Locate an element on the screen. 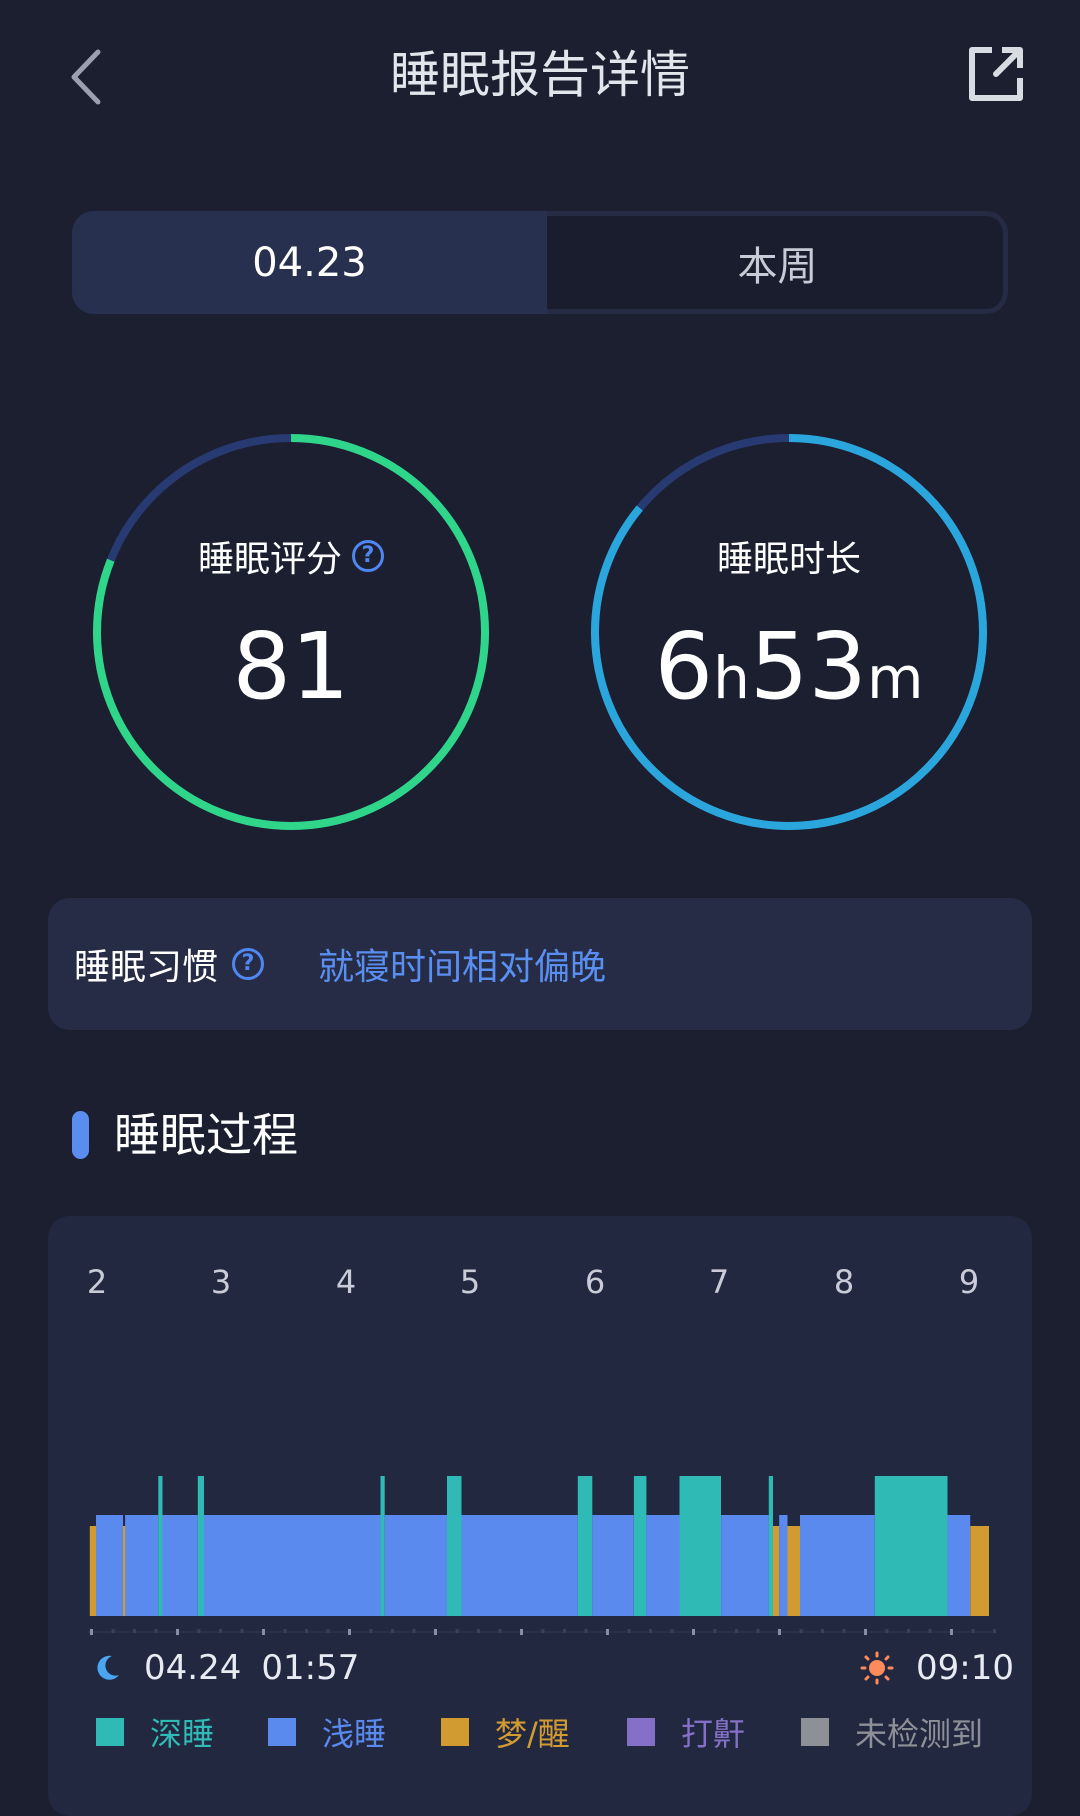 Image resolution: width=1080 pixels, height=1816 pixels. tab-day: 04.23 is located at coordinates (309, 262).